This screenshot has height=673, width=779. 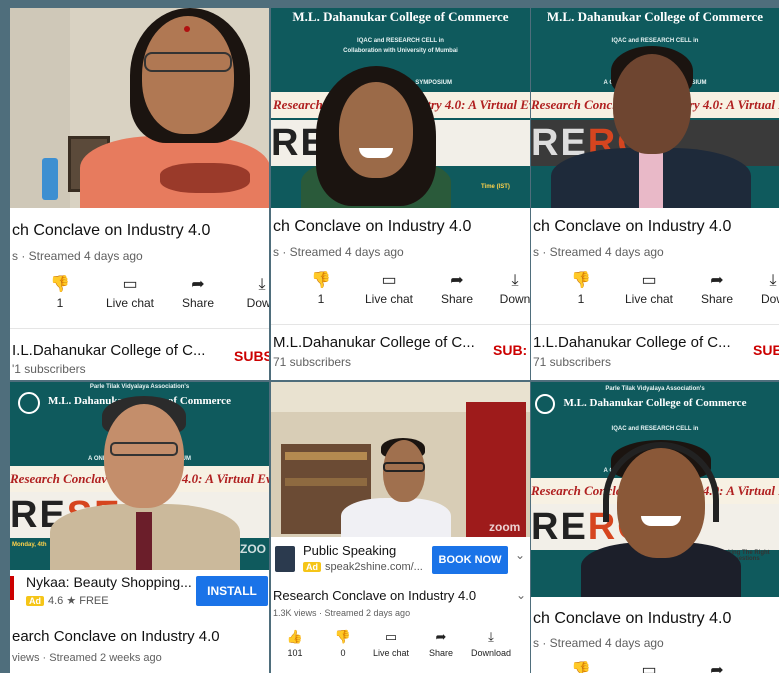 What do you see at coordinates (251, 356) in the screenshot?
I see `subscribe-button: SUBS` at bounding box center [251, 356].